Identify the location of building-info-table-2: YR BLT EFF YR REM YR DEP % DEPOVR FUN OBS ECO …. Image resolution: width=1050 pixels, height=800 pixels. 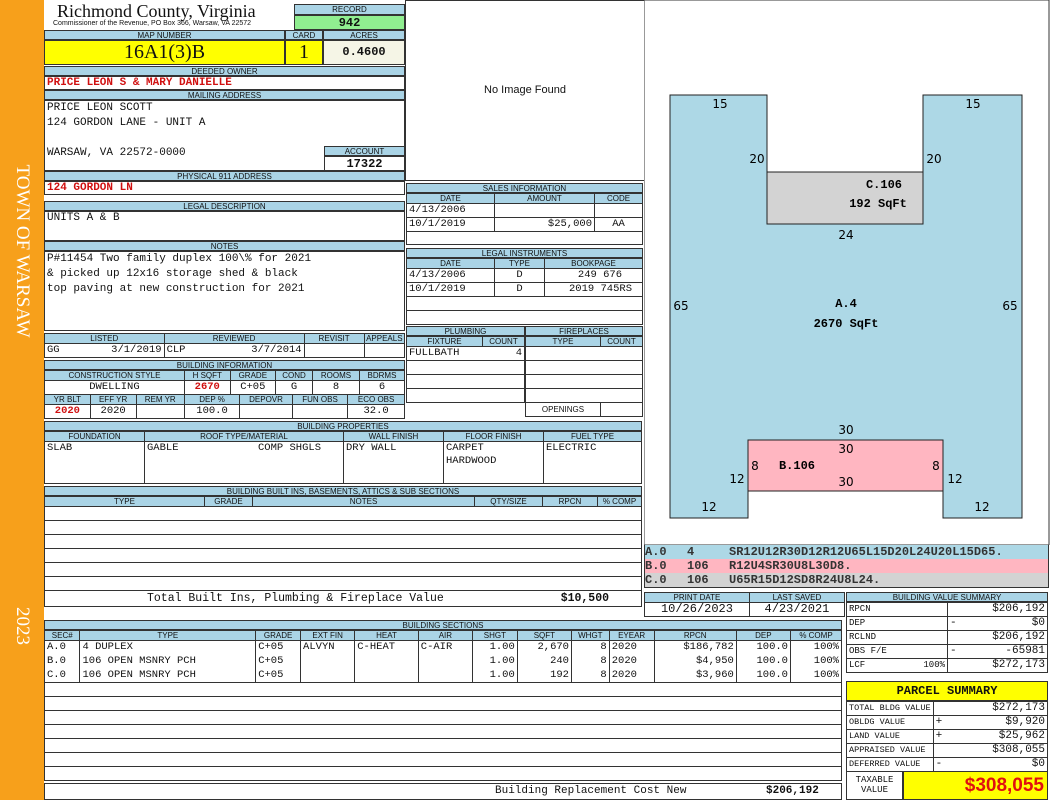
(224, 406).